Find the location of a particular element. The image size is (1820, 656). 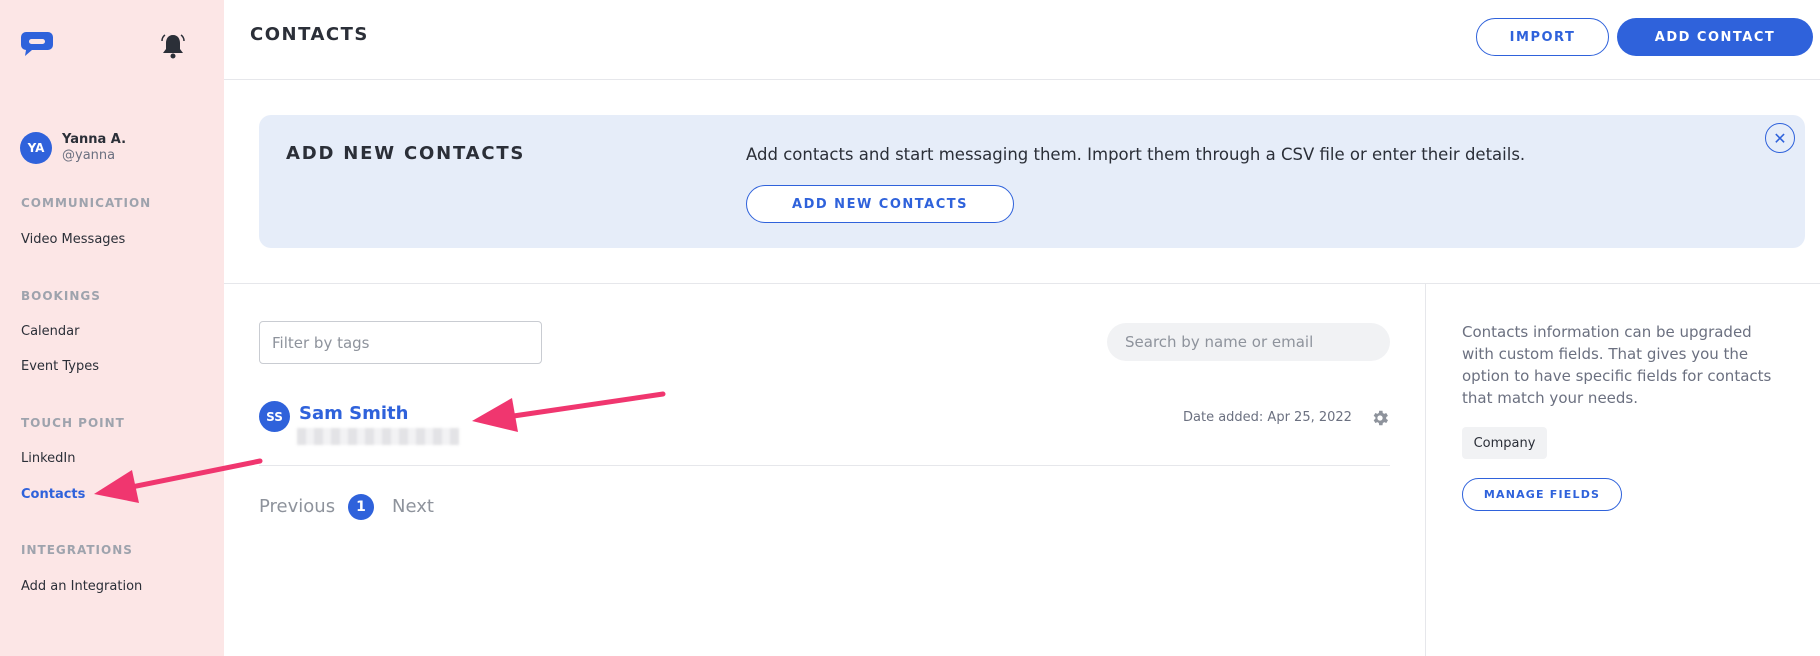

sidebar-item-video-messages: Video Messages is located at coordinates (73, 239).